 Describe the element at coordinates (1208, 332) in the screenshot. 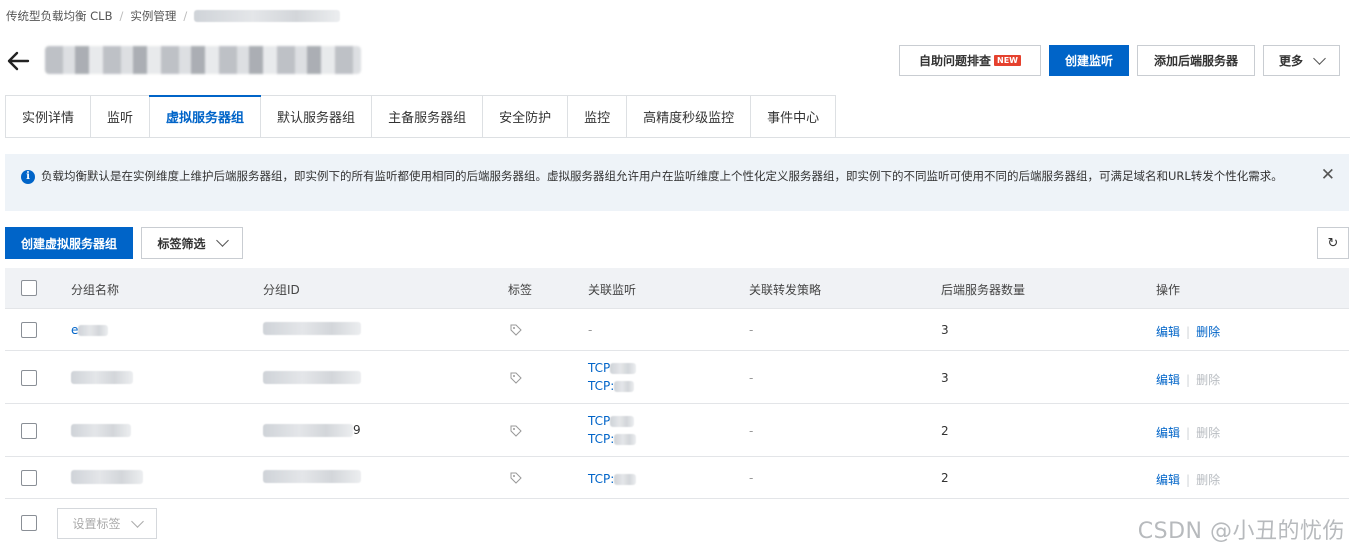

I see `delete-link: 删除` at that location.